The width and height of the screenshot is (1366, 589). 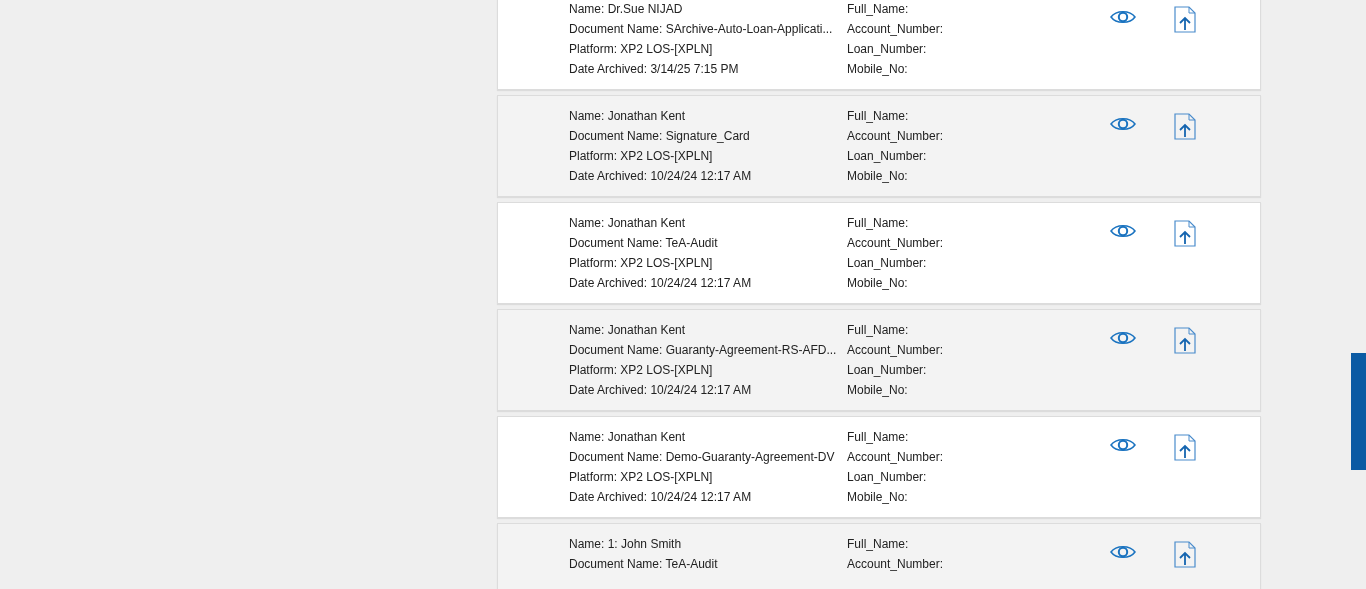 What do you see at coordinates (626, 9) in the screenshot?
I see `detail-text: Name: Dr.Sue NIJAD` at bounding box center [626, 9].